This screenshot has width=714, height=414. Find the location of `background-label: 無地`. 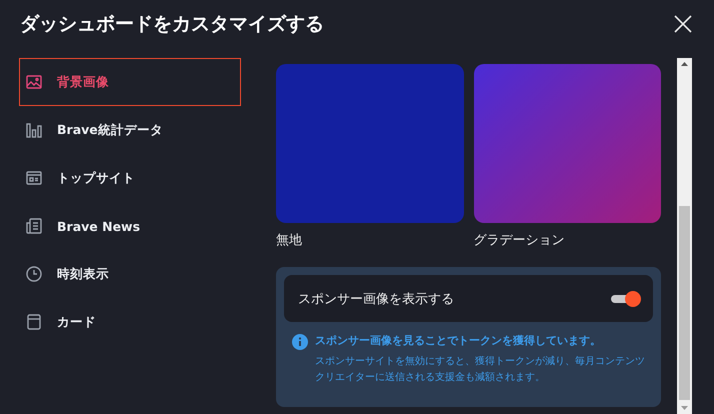

background-label: 無地 is located at coordinates (289, 241).